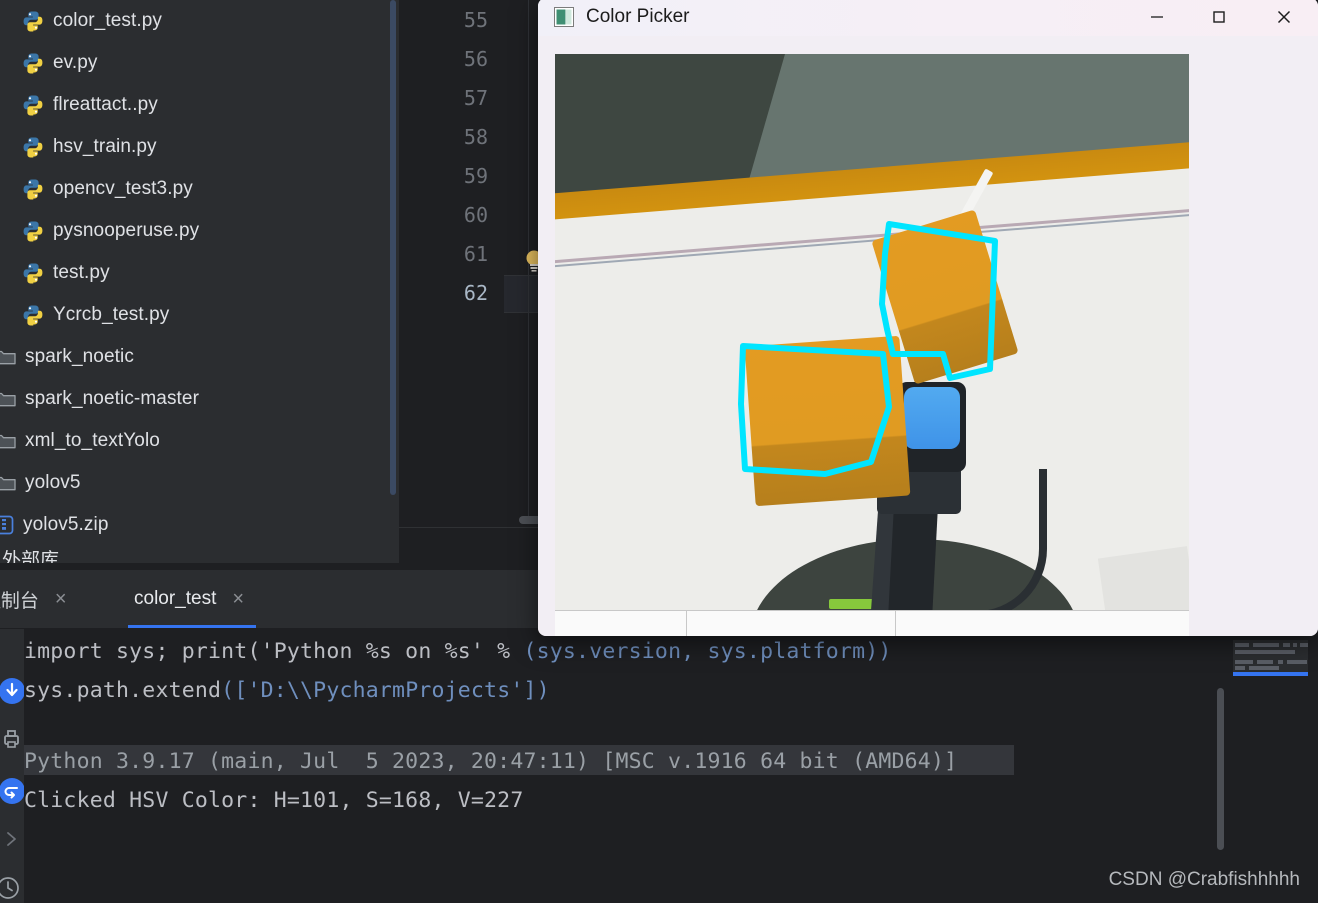 This screenshot has width=1318, height=903. I want to click on file-tree-item-color-test-py: color_test.py, so click(199, 21).